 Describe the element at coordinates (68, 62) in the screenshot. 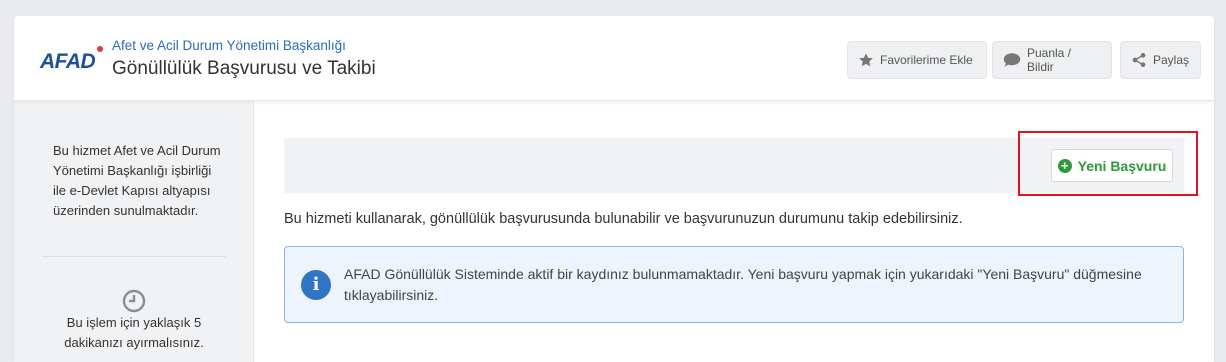

I see `afad-logo: AFAD` at that location.